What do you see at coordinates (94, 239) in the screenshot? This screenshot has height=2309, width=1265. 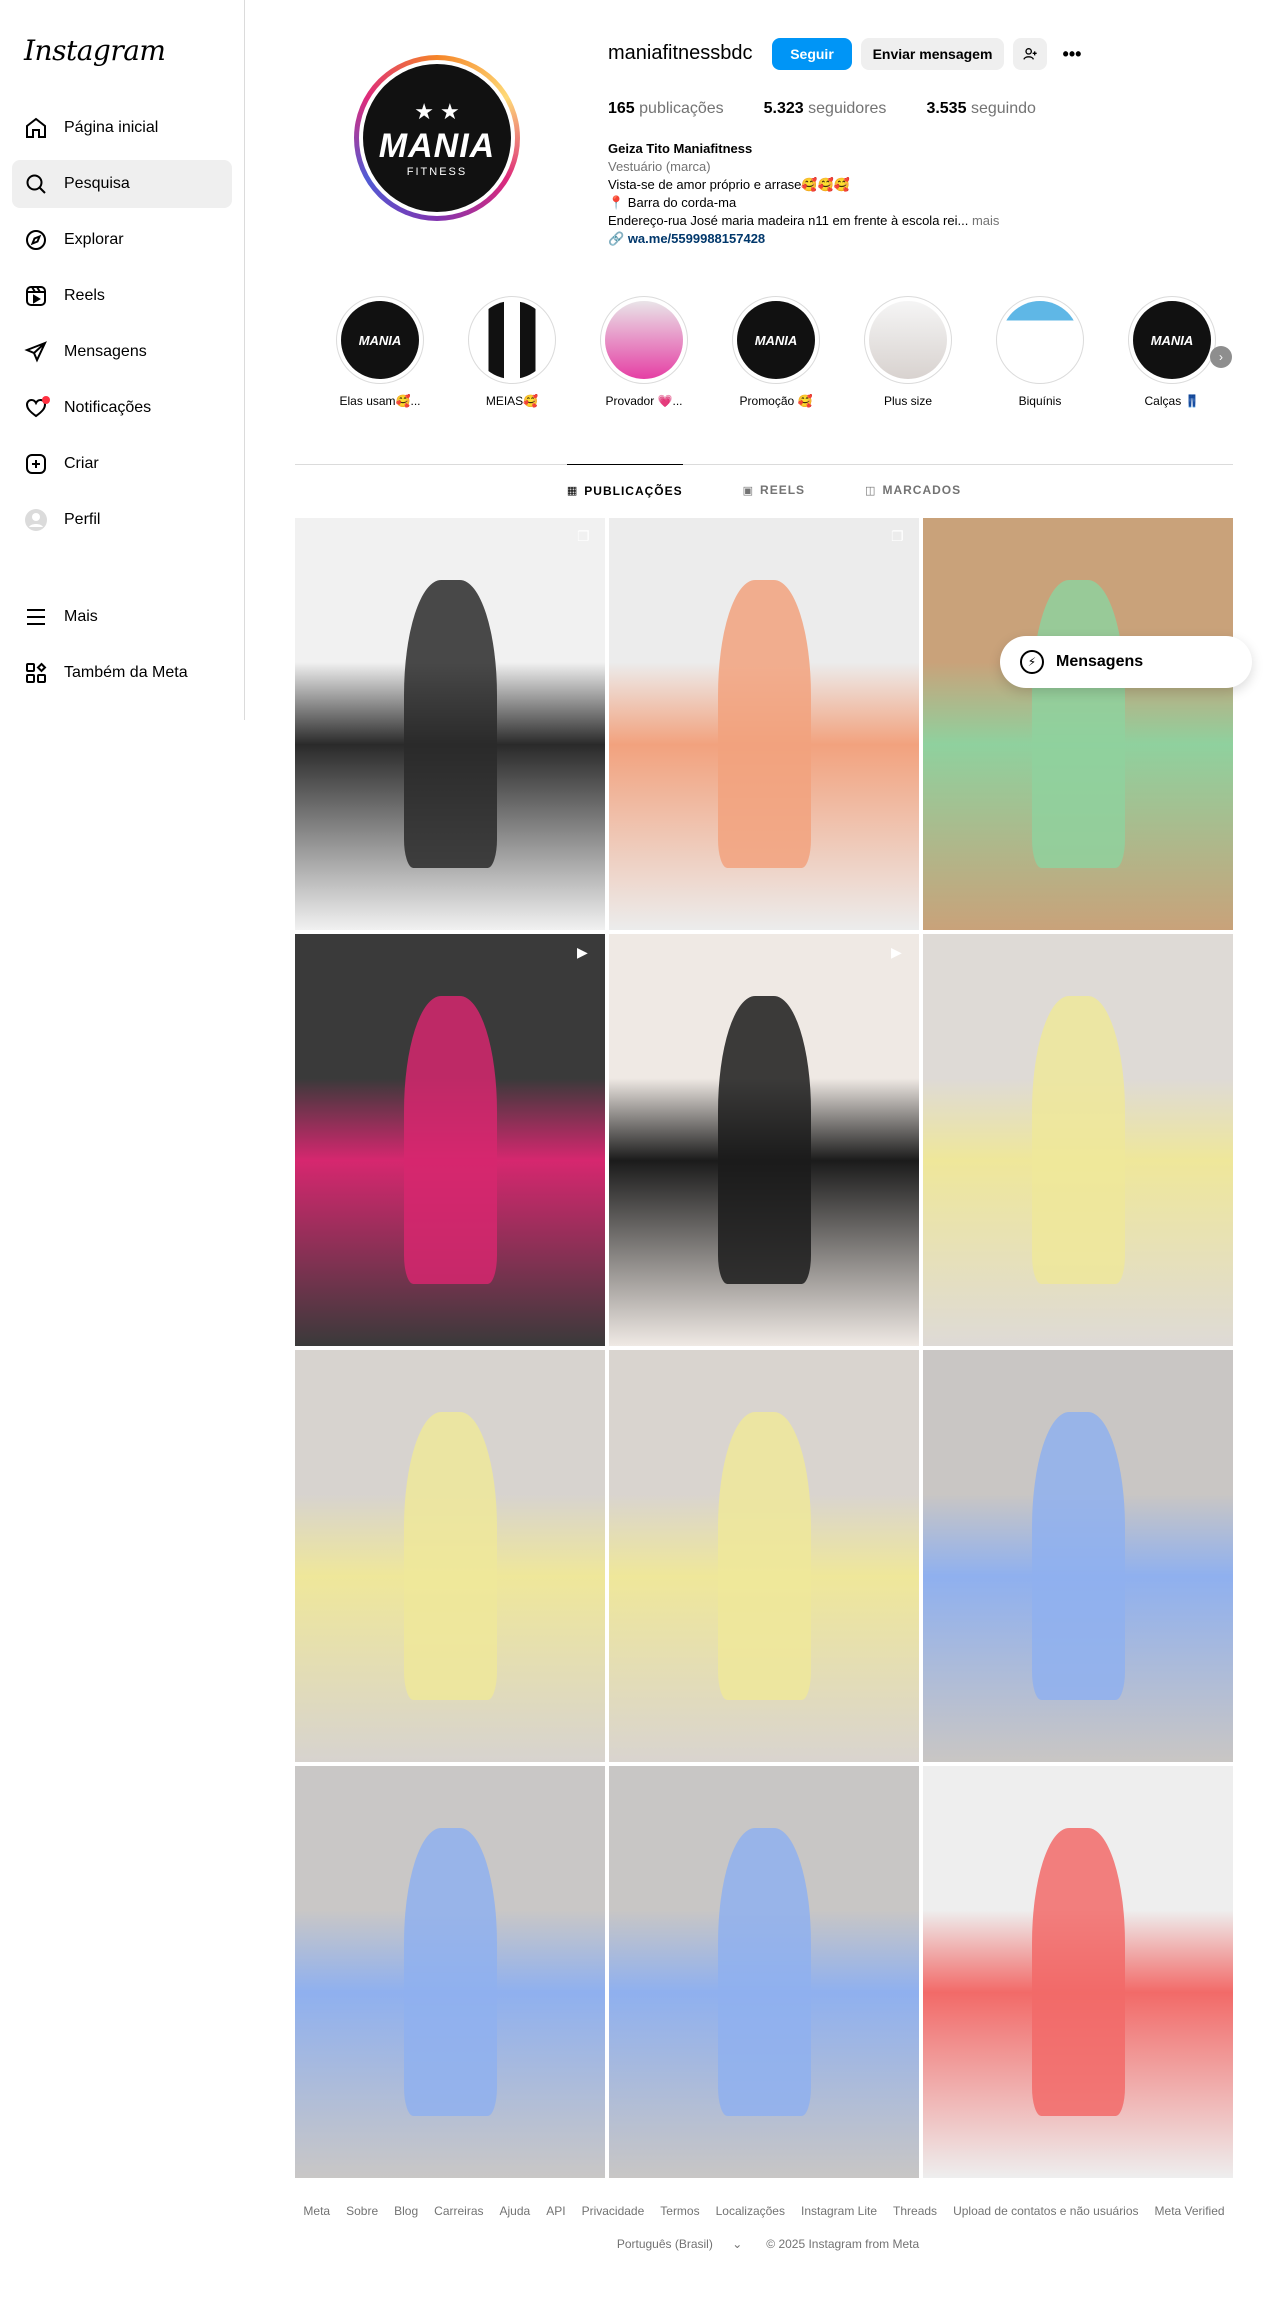 I see `sidebar-item-label: Explorar` at bounding box center [94, 239].